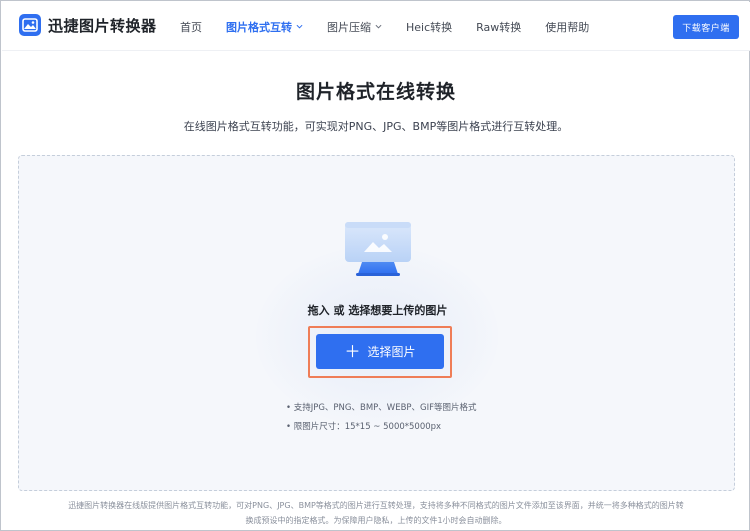 The height and width of the screenshot is (531, 750). Describe the element at coordinates (381, 408) in the screenshot. I see `supported-formats: • 支持JPG、PNG、BMP、WEBP、GIF等图片格式` at that location.